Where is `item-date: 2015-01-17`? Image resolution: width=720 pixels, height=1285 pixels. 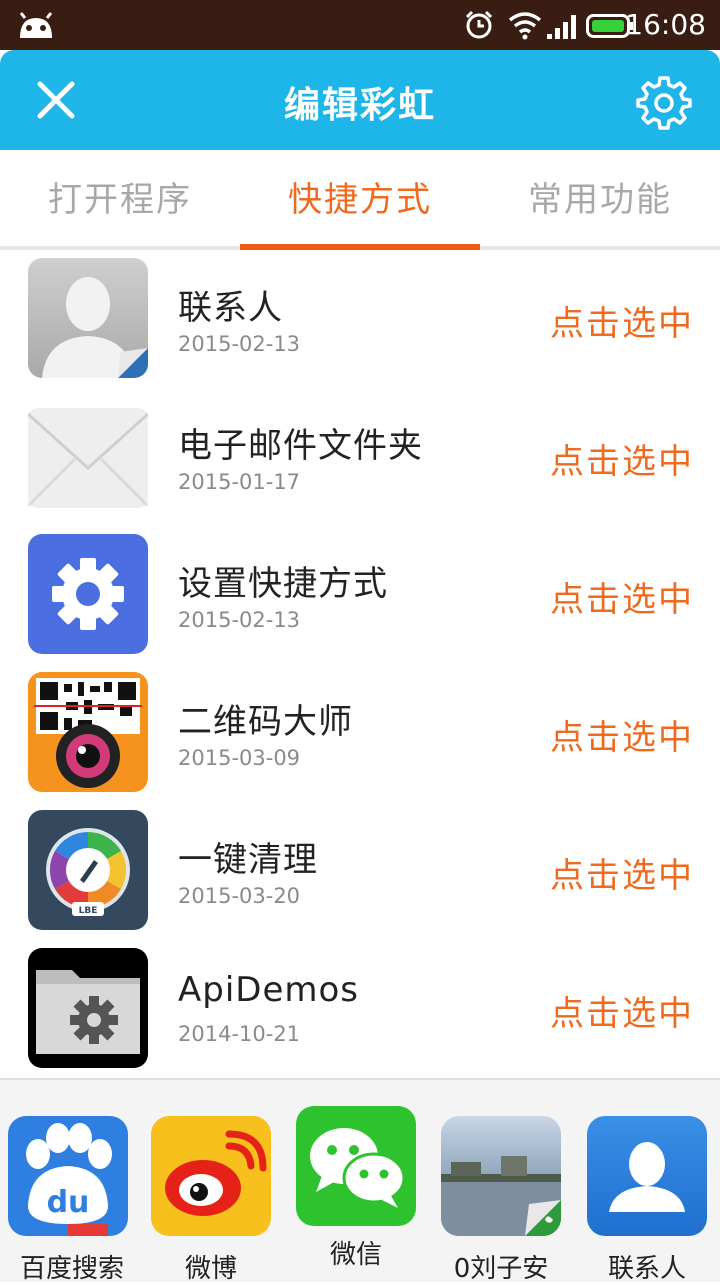 item-date: 2015-01-17 is located at coordinates (239, 482).